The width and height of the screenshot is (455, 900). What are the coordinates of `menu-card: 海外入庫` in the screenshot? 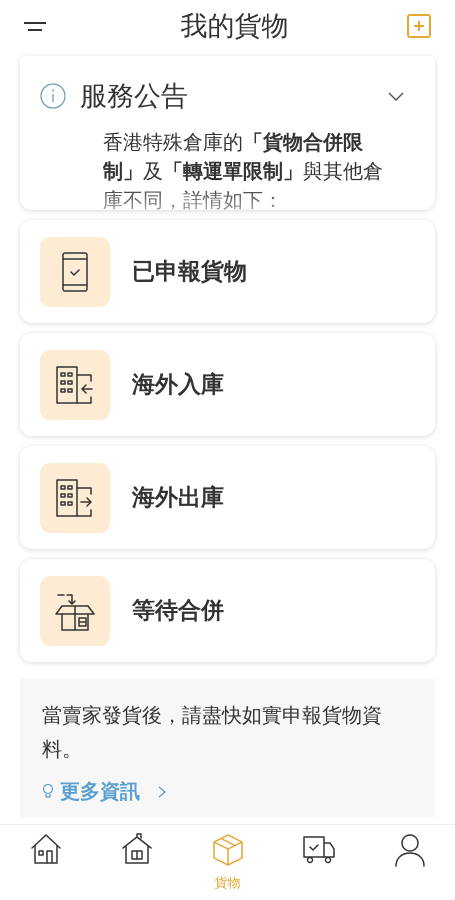 It's located at (227, 384).